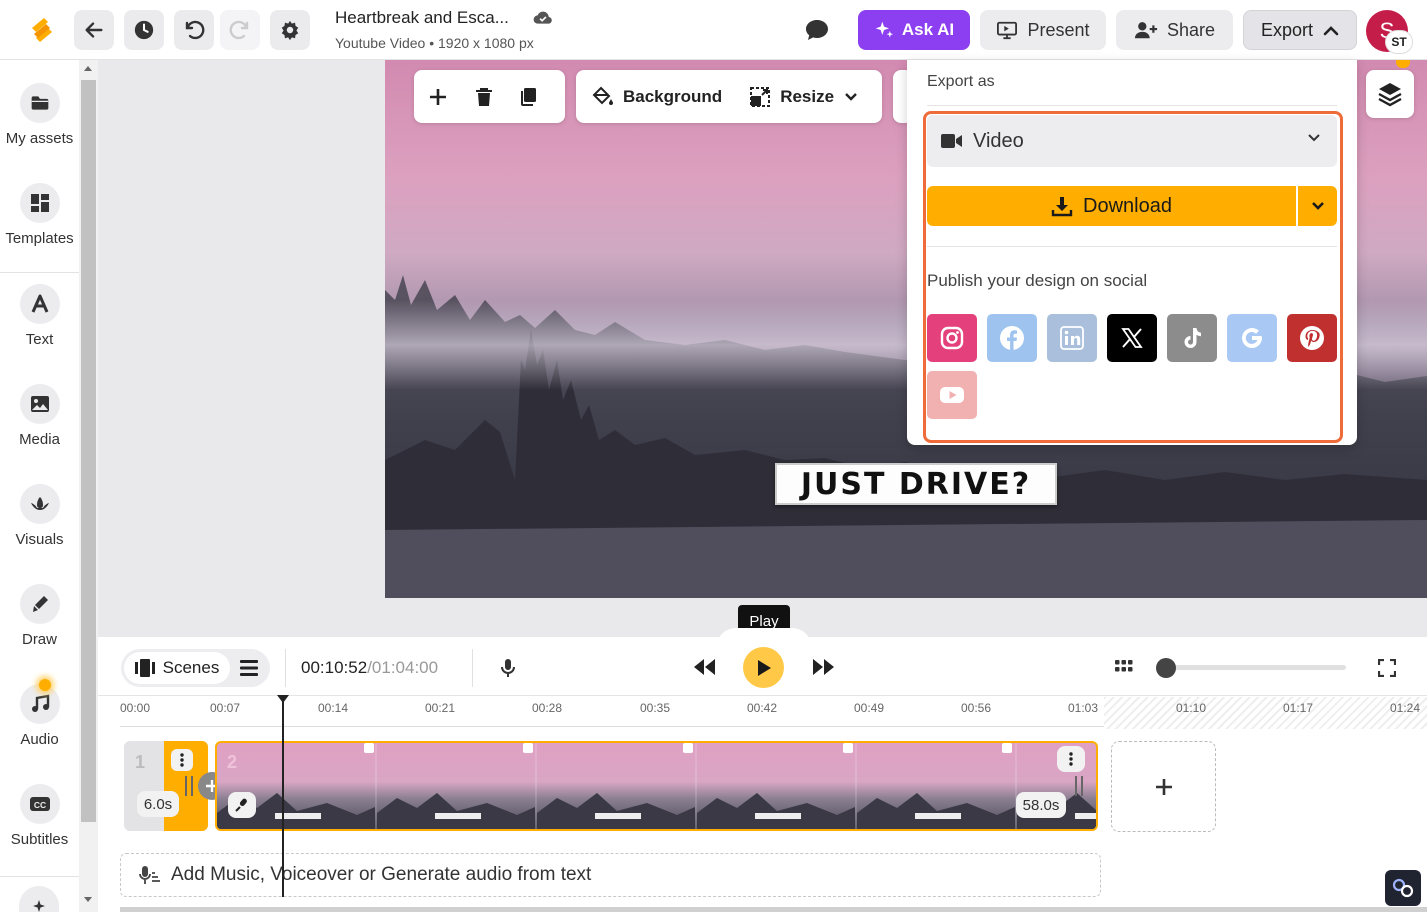 This screenshot has height=912, width=1427. Describe the element at coordinates (39, 539) in the screenshot. I see `sidebar-item-label: Visuals` at that location.